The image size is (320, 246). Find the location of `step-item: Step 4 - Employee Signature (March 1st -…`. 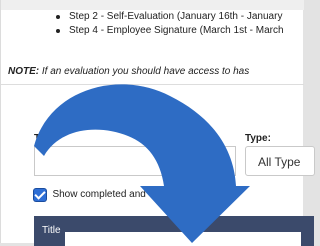

step-item: Step 4 - Employee Signature (March 1st -… is located at coordinates (168, 31).